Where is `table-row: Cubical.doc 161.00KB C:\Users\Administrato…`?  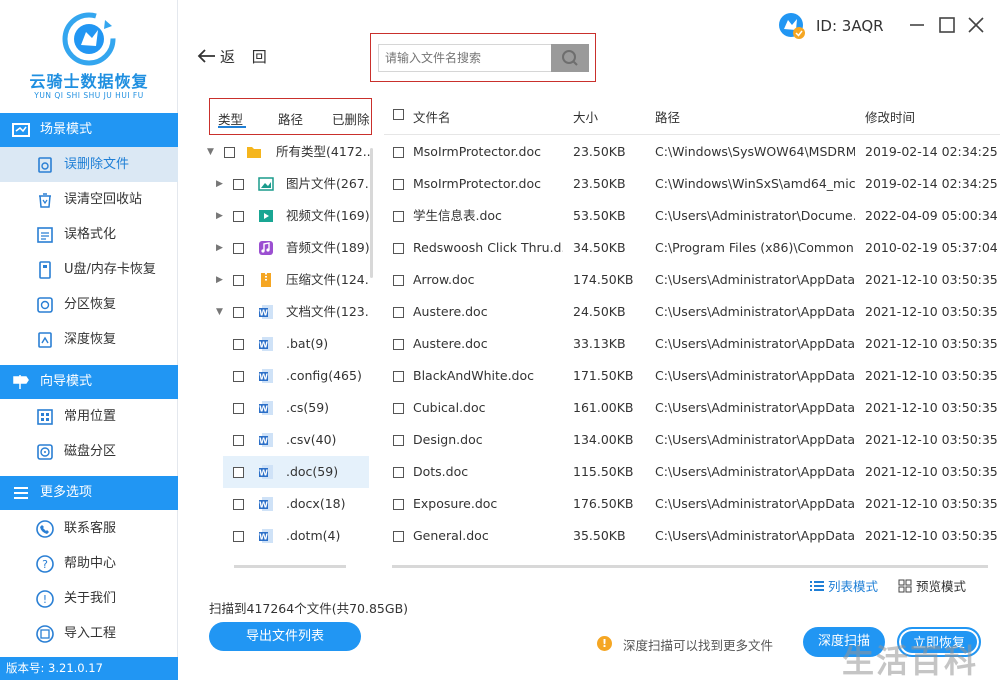
table-row: Cubical.doc 161.00KB C:\Users\Administrato… is located at coordinates (692, 408).